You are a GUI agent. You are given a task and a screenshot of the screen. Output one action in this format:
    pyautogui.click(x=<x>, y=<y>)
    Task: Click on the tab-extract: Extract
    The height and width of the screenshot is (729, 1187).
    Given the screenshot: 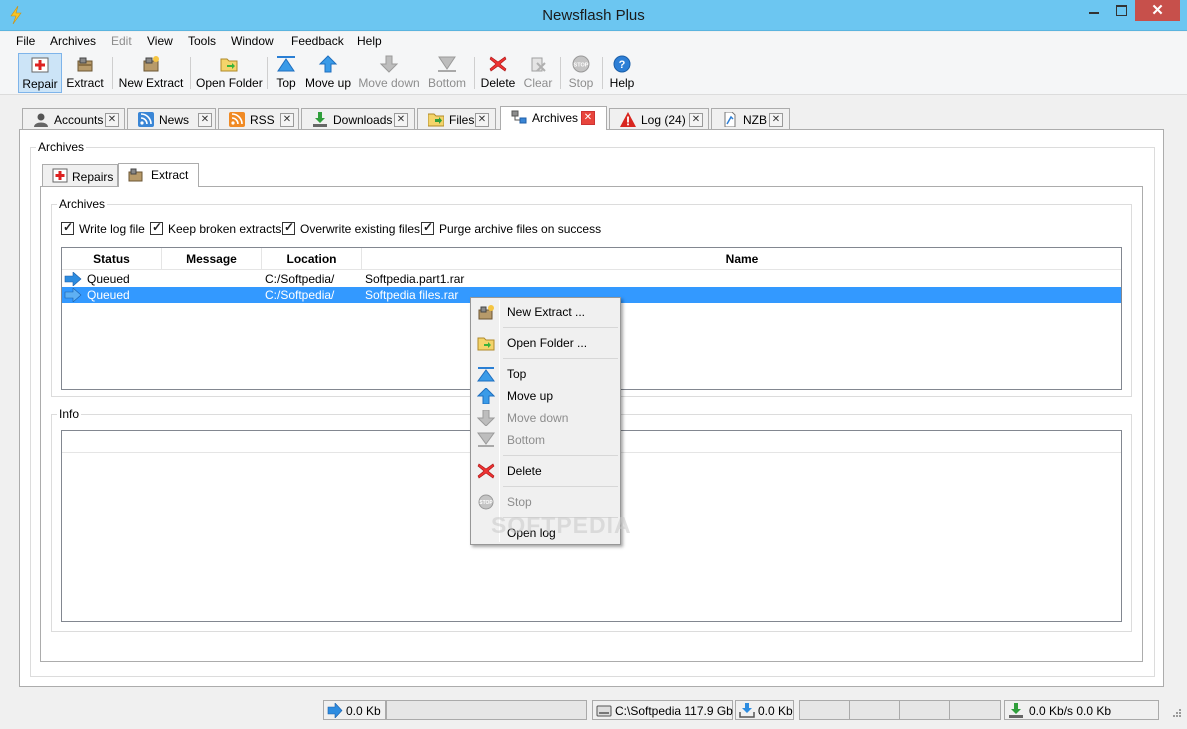 What is the action you would take?
    pyautogui.click(x=158, y=175)
    